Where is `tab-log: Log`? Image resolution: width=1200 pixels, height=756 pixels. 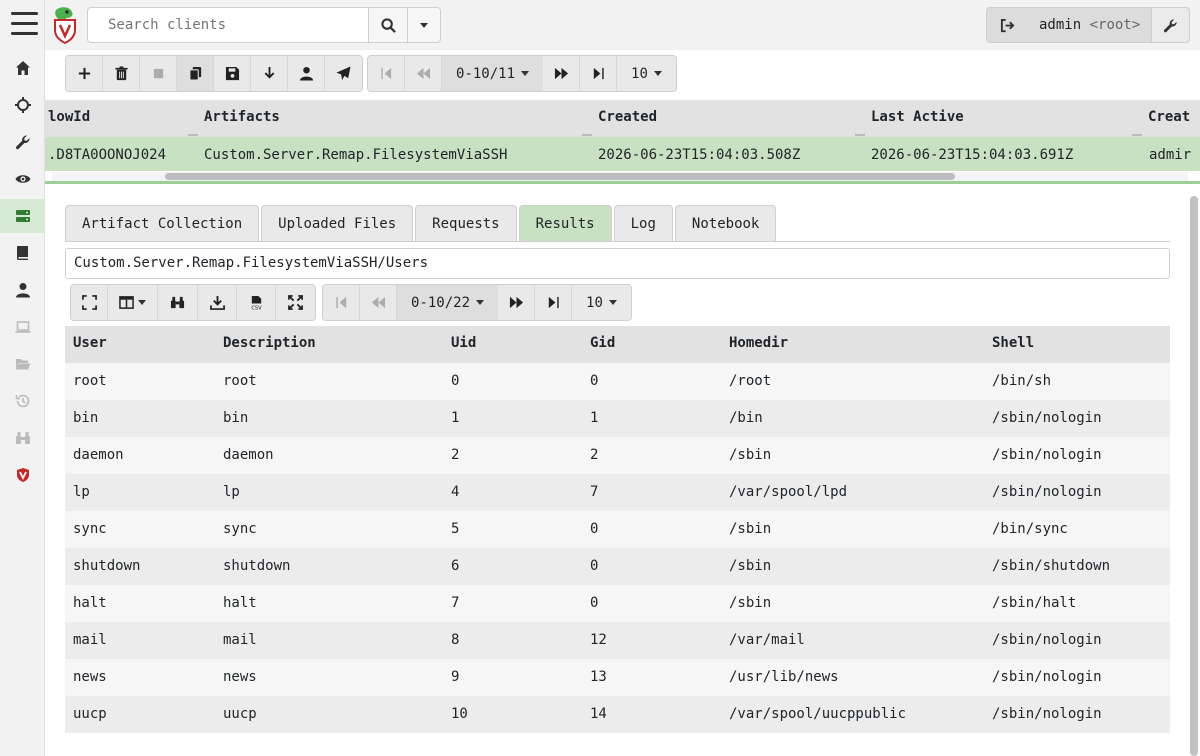 tab-log: Log is located at coordinates (643, 223).